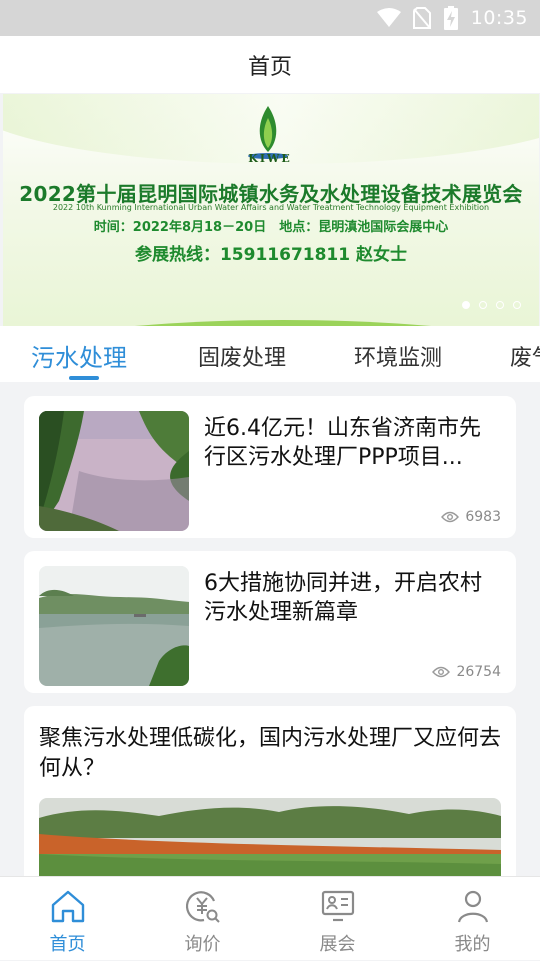 Image resolution: width=540 pixels, height=961 pixels. I want to click on article-card: 6大措施协同并进，开启农村污水处理新篇章 26754, so click(270, 622).